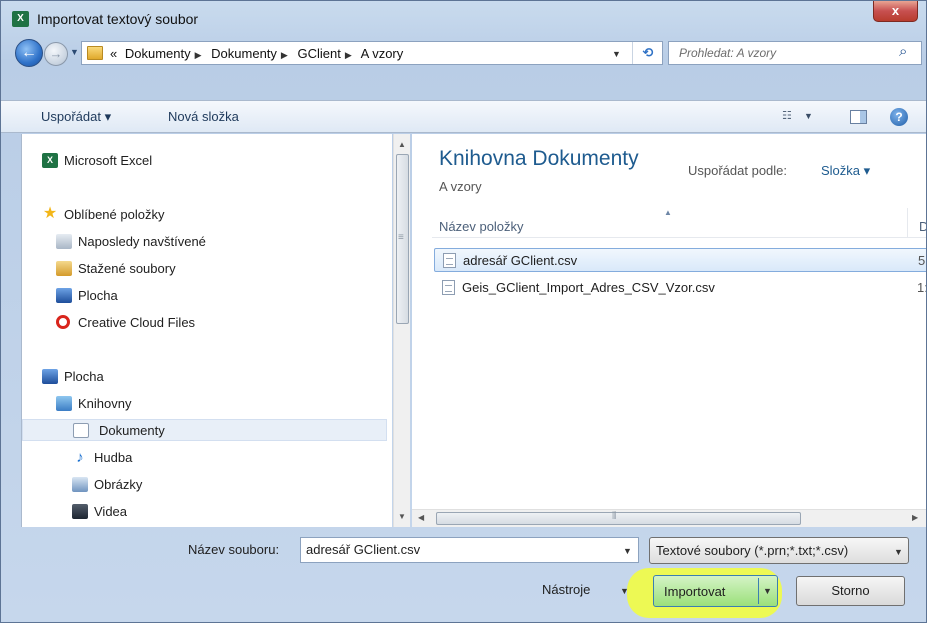 The image size is (927, 623). What do you see at coordinates (895, 11) in the screenshot?
I see `close-button: x` at bounding box center [895, 11].